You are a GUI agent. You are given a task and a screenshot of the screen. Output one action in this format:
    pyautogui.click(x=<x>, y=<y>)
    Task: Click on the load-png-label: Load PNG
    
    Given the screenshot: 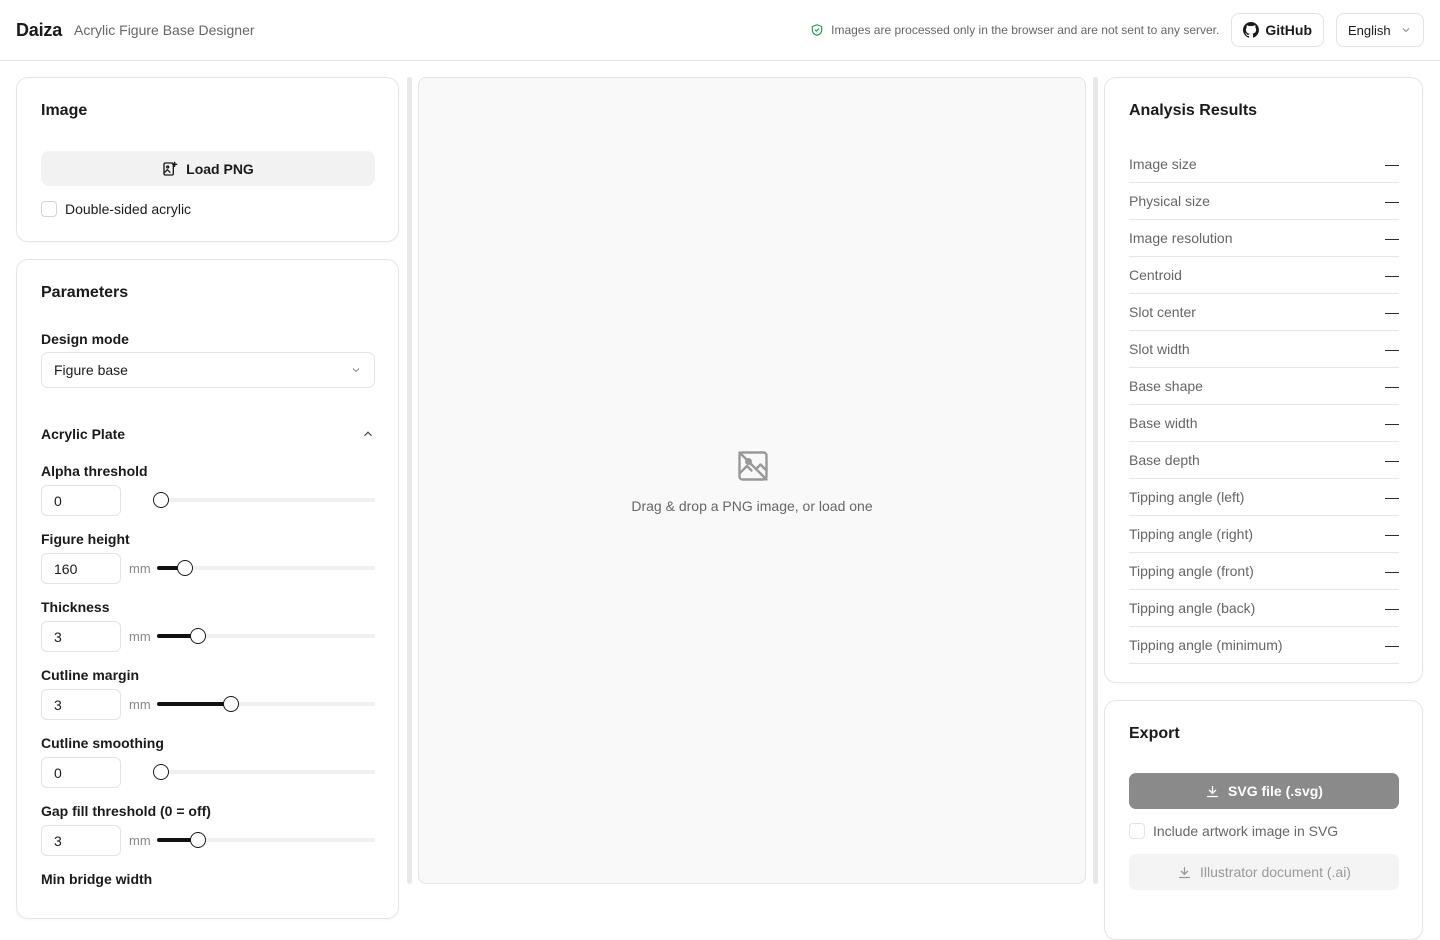 What is the action you would take?
    pyautogui.click(x=220, y=168)
    